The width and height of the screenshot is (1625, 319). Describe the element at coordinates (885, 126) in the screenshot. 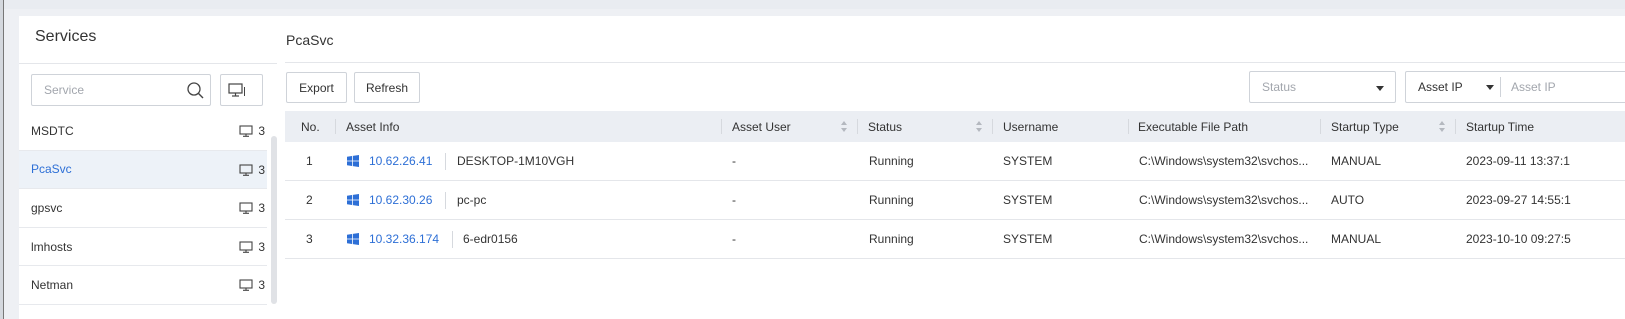

I see `column-header-status: Status` at that location.